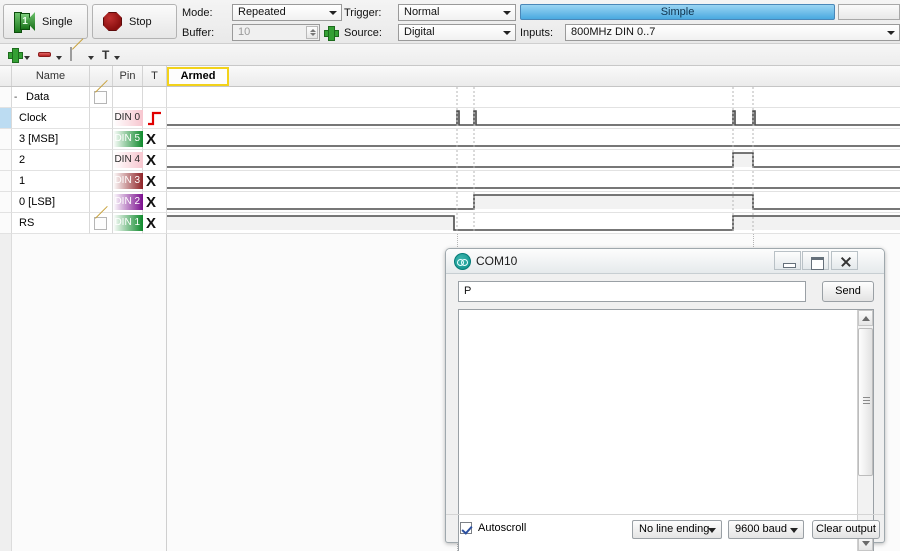  I want to click on add-input-icon, so click(331, 33).